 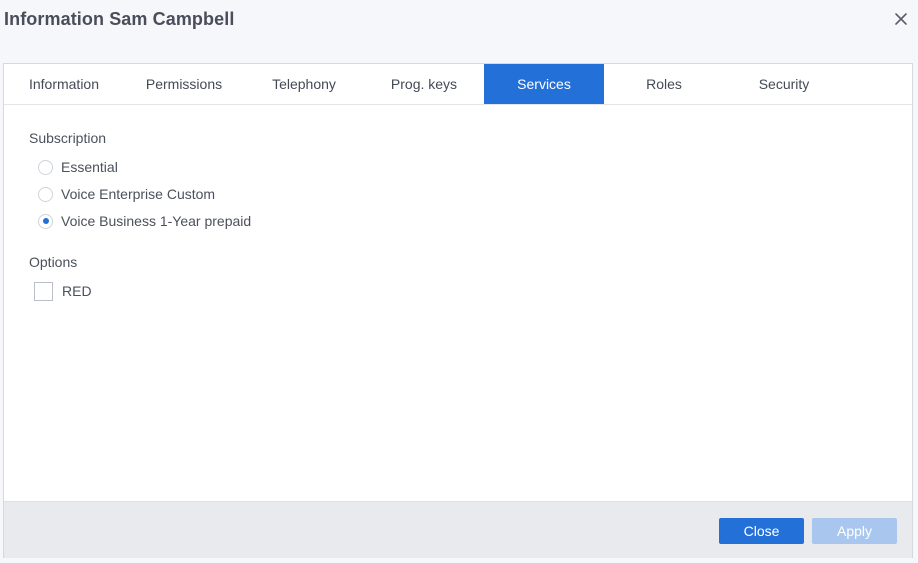 I want to click on tab-services: Services, so click(x=544, y=84).